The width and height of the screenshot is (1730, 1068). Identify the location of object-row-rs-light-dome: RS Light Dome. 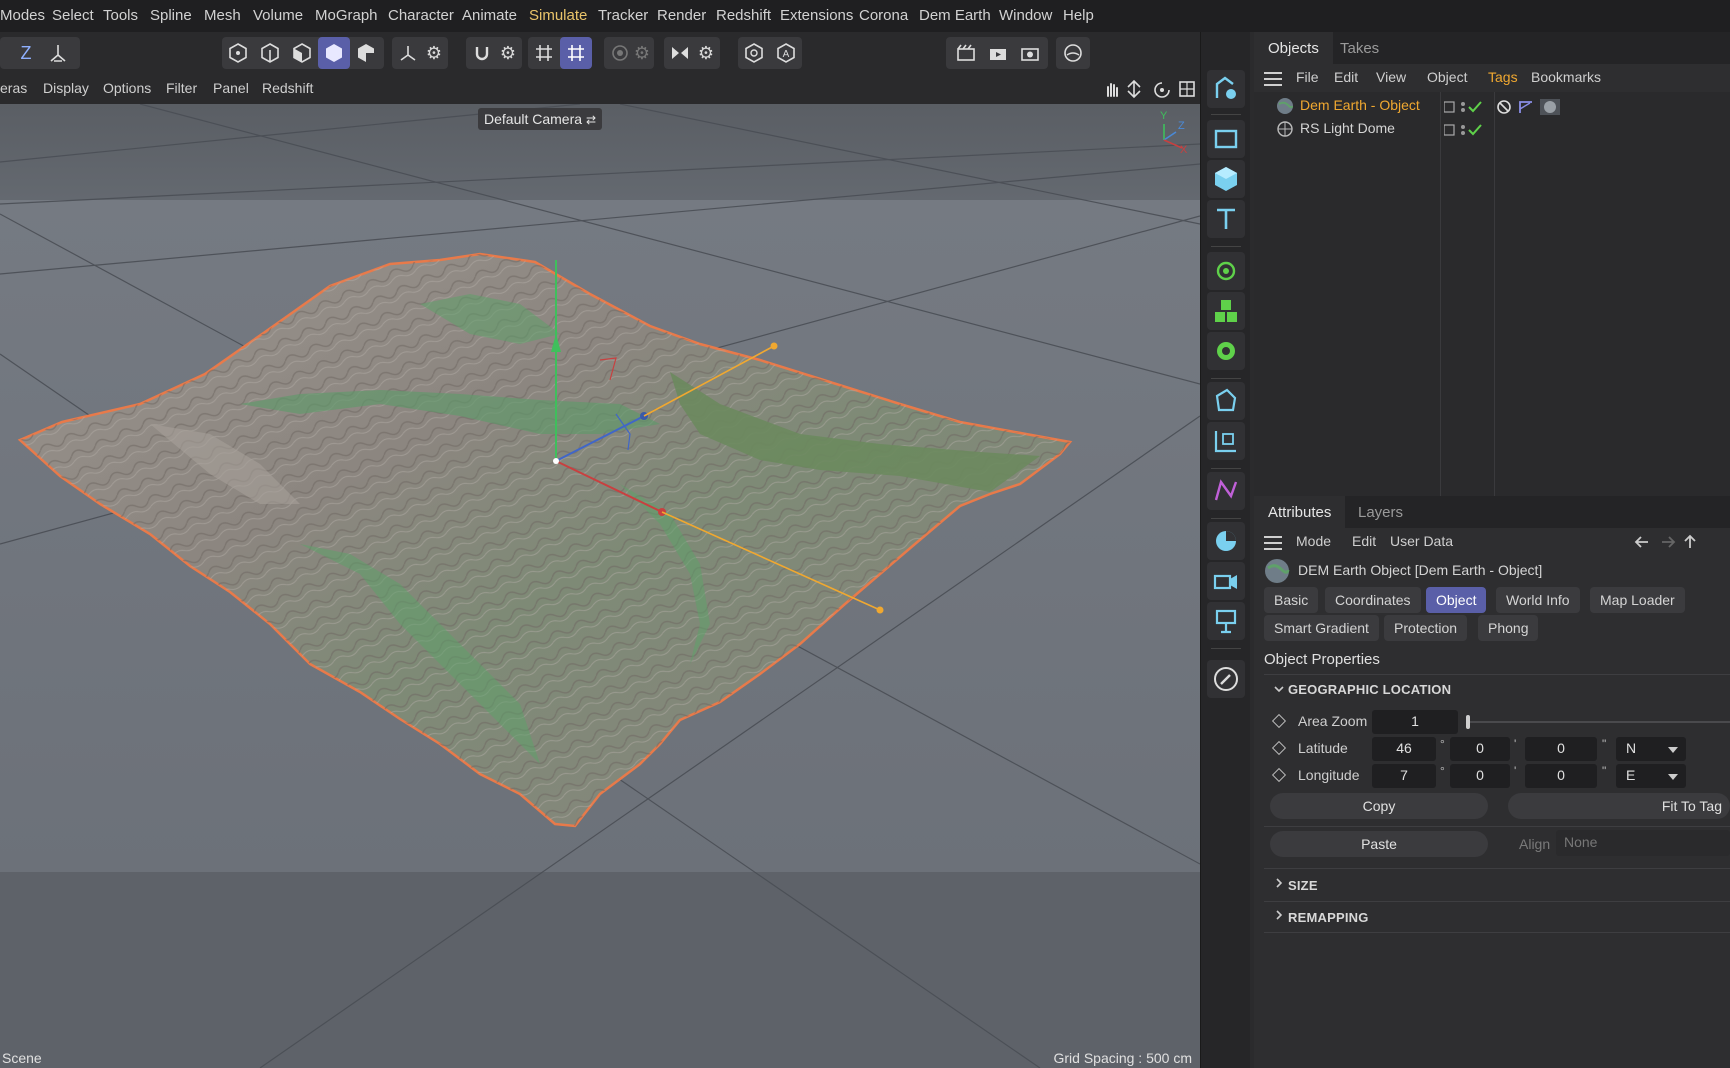
(1492, 129).